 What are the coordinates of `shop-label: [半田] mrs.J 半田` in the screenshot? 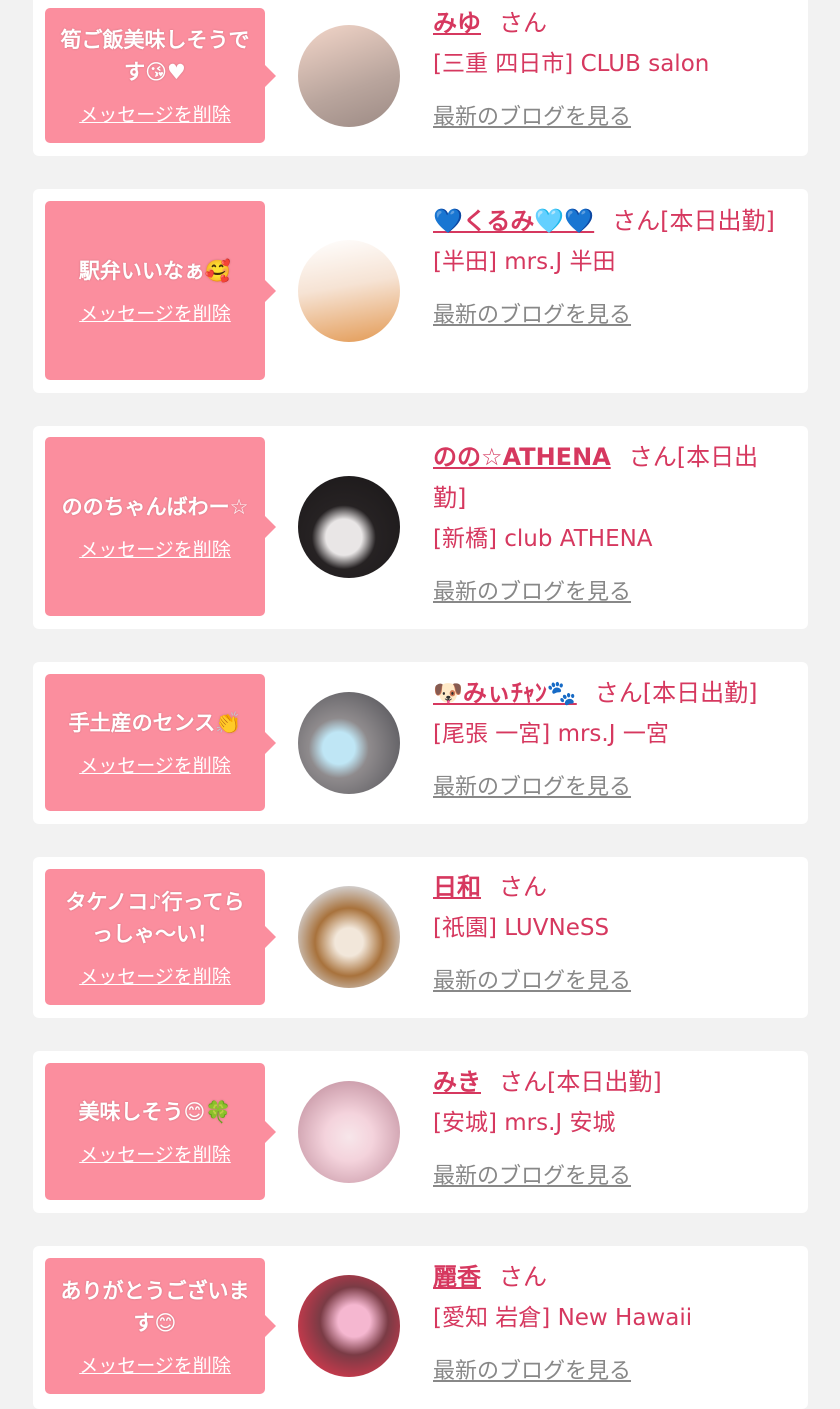 It's located at (524, 262).